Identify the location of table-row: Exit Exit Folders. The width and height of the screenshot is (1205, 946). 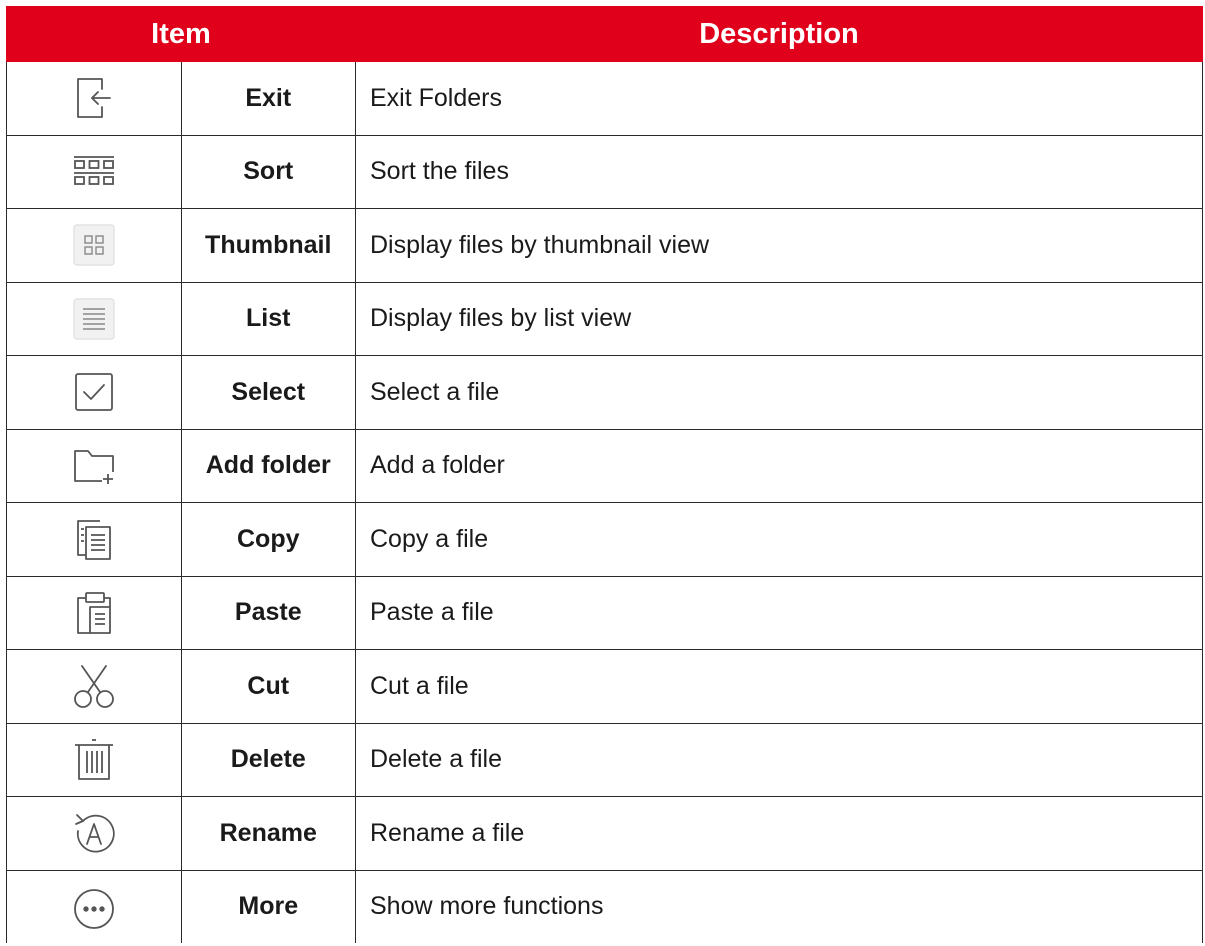
(604, 98).